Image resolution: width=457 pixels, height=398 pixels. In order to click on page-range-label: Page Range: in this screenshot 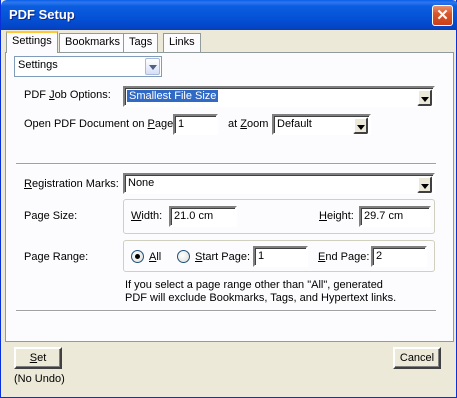, I will do `click(56, 257)`.